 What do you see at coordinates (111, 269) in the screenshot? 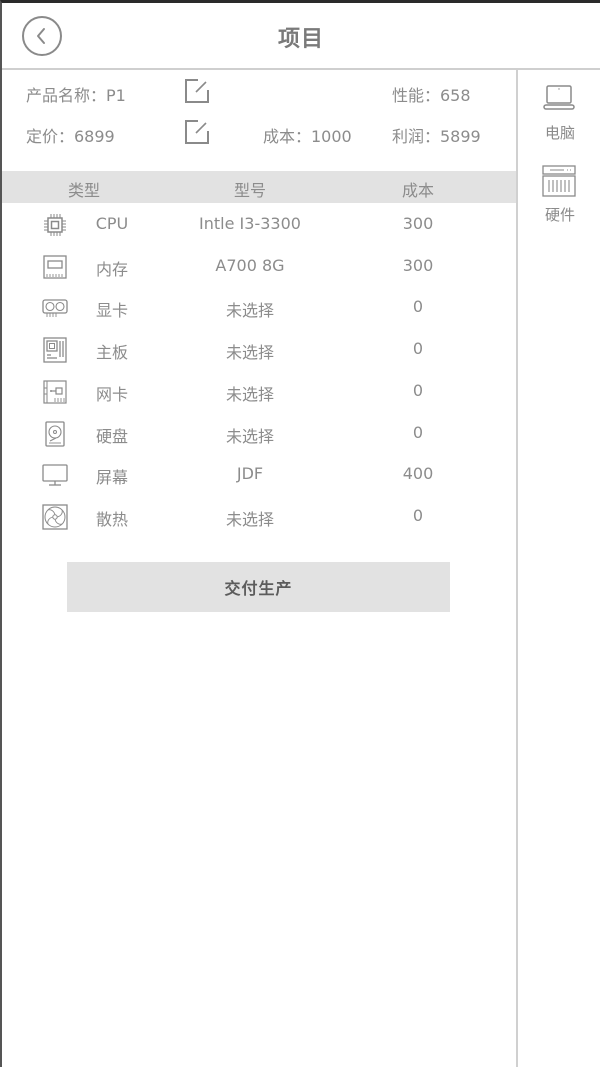
I see `row-type: 内存` at bounding box center [111, 269].